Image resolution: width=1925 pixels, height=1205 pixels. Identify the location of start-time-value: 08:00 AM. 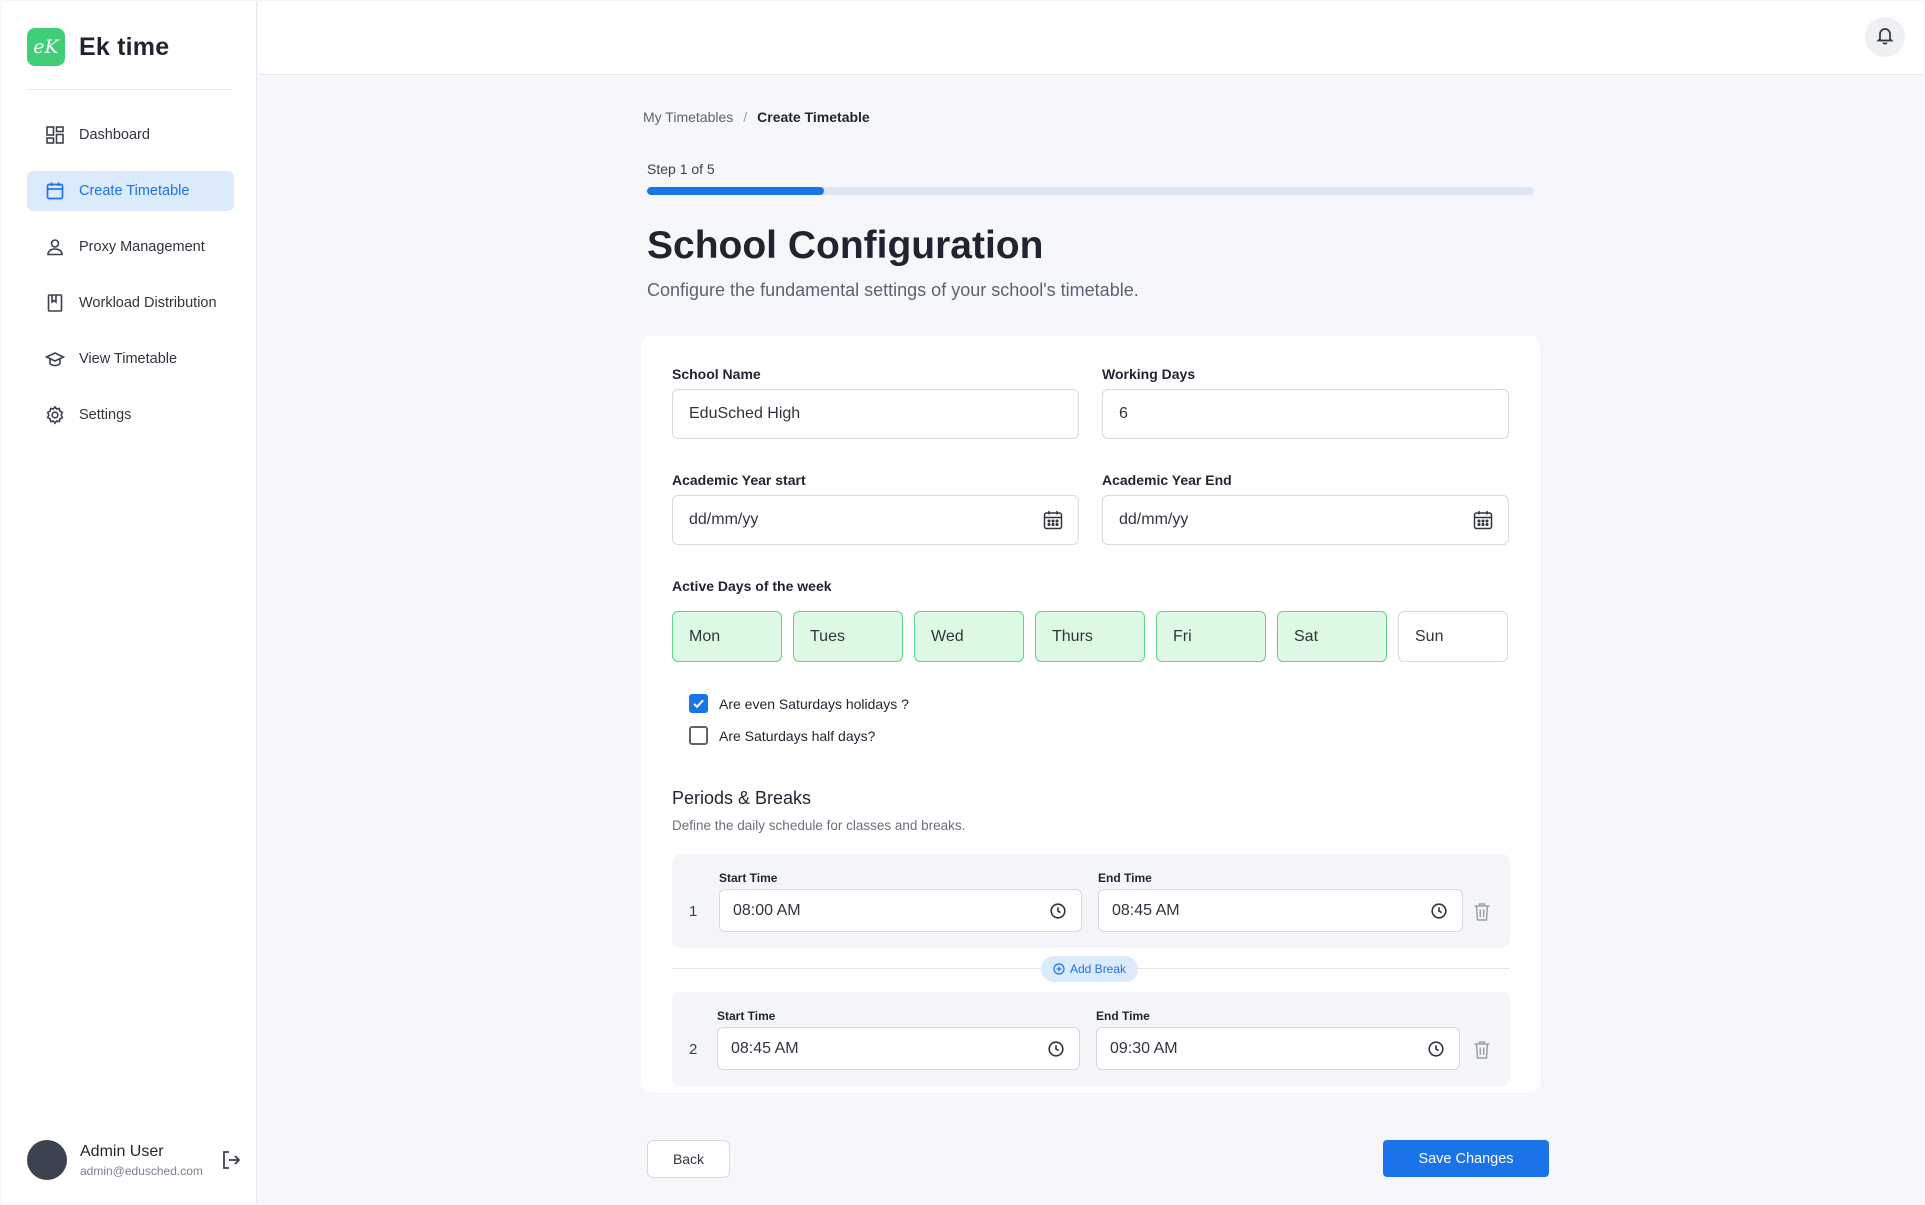
(767, 910).